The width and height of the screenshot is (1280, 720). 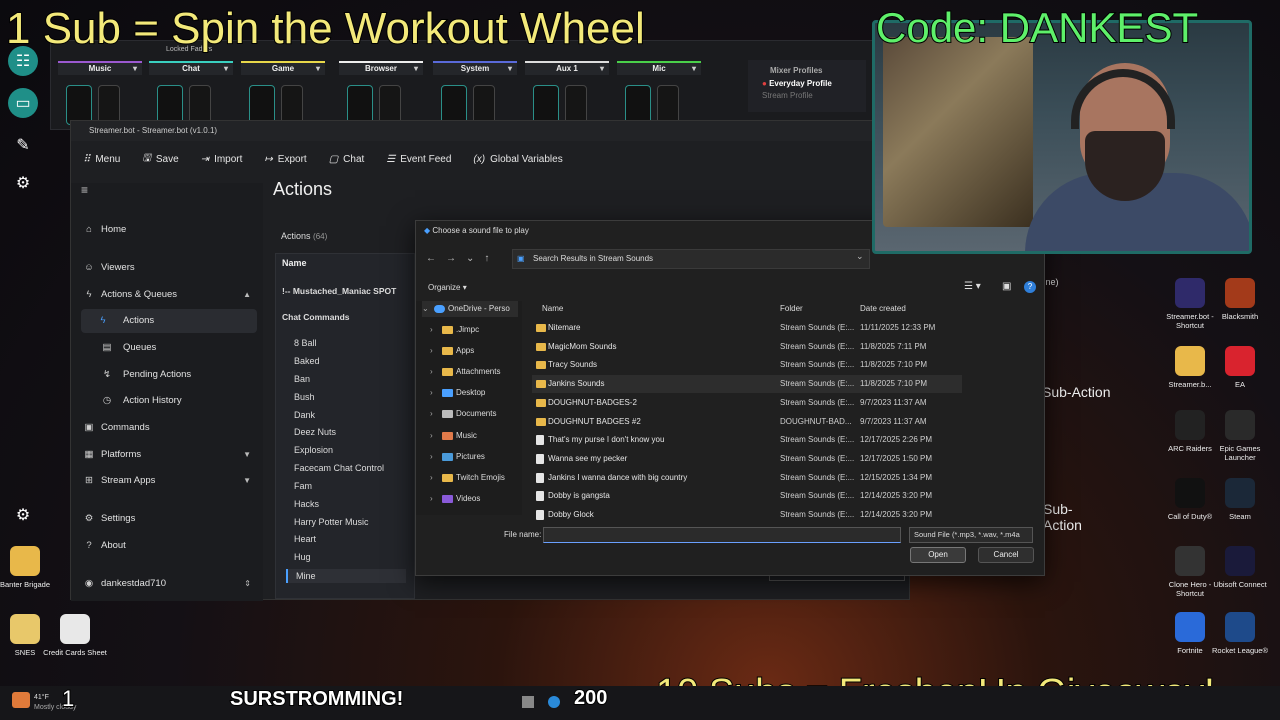 I want to click on action-item-selected: Mine, so click(x=346, y=576).